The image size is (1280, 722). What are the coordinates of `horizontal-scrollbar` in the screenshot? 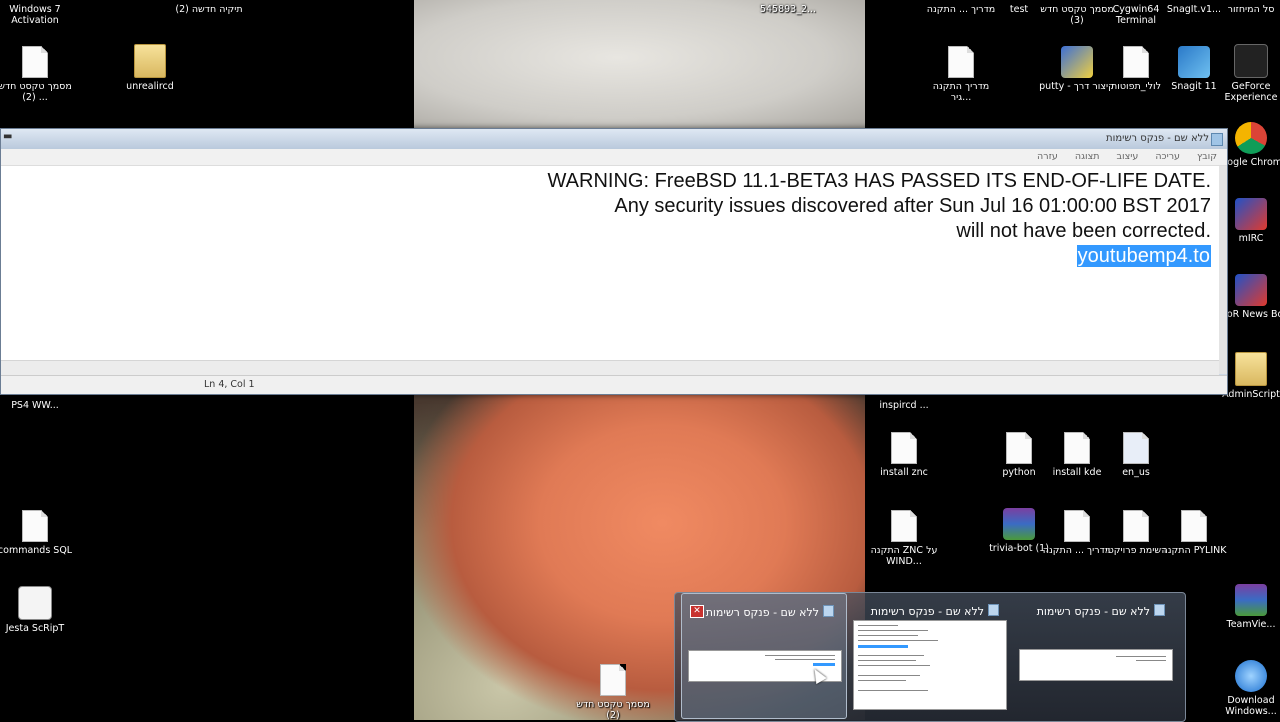 It's located at (610, 367).